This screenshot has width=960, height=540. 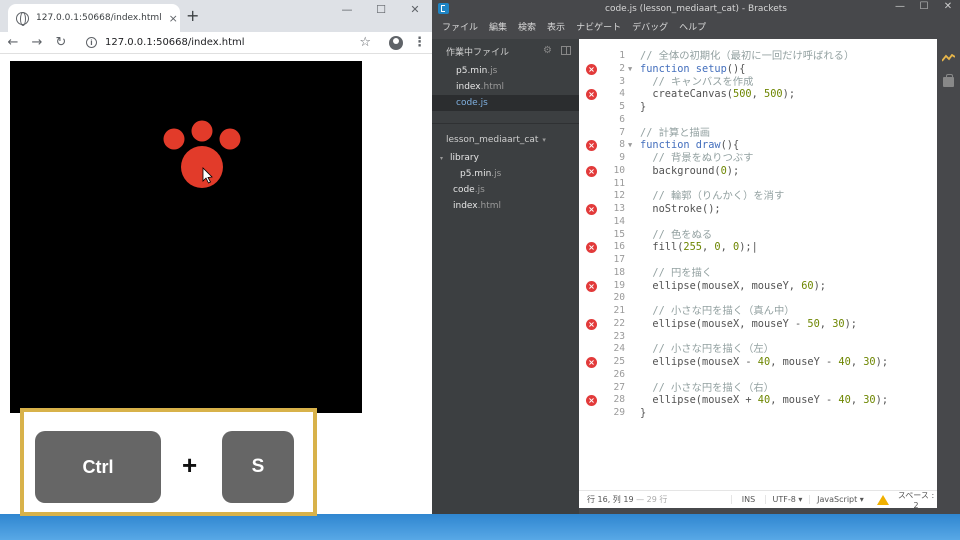 I want to click on code-token: ,, so click(x=727, y=247).